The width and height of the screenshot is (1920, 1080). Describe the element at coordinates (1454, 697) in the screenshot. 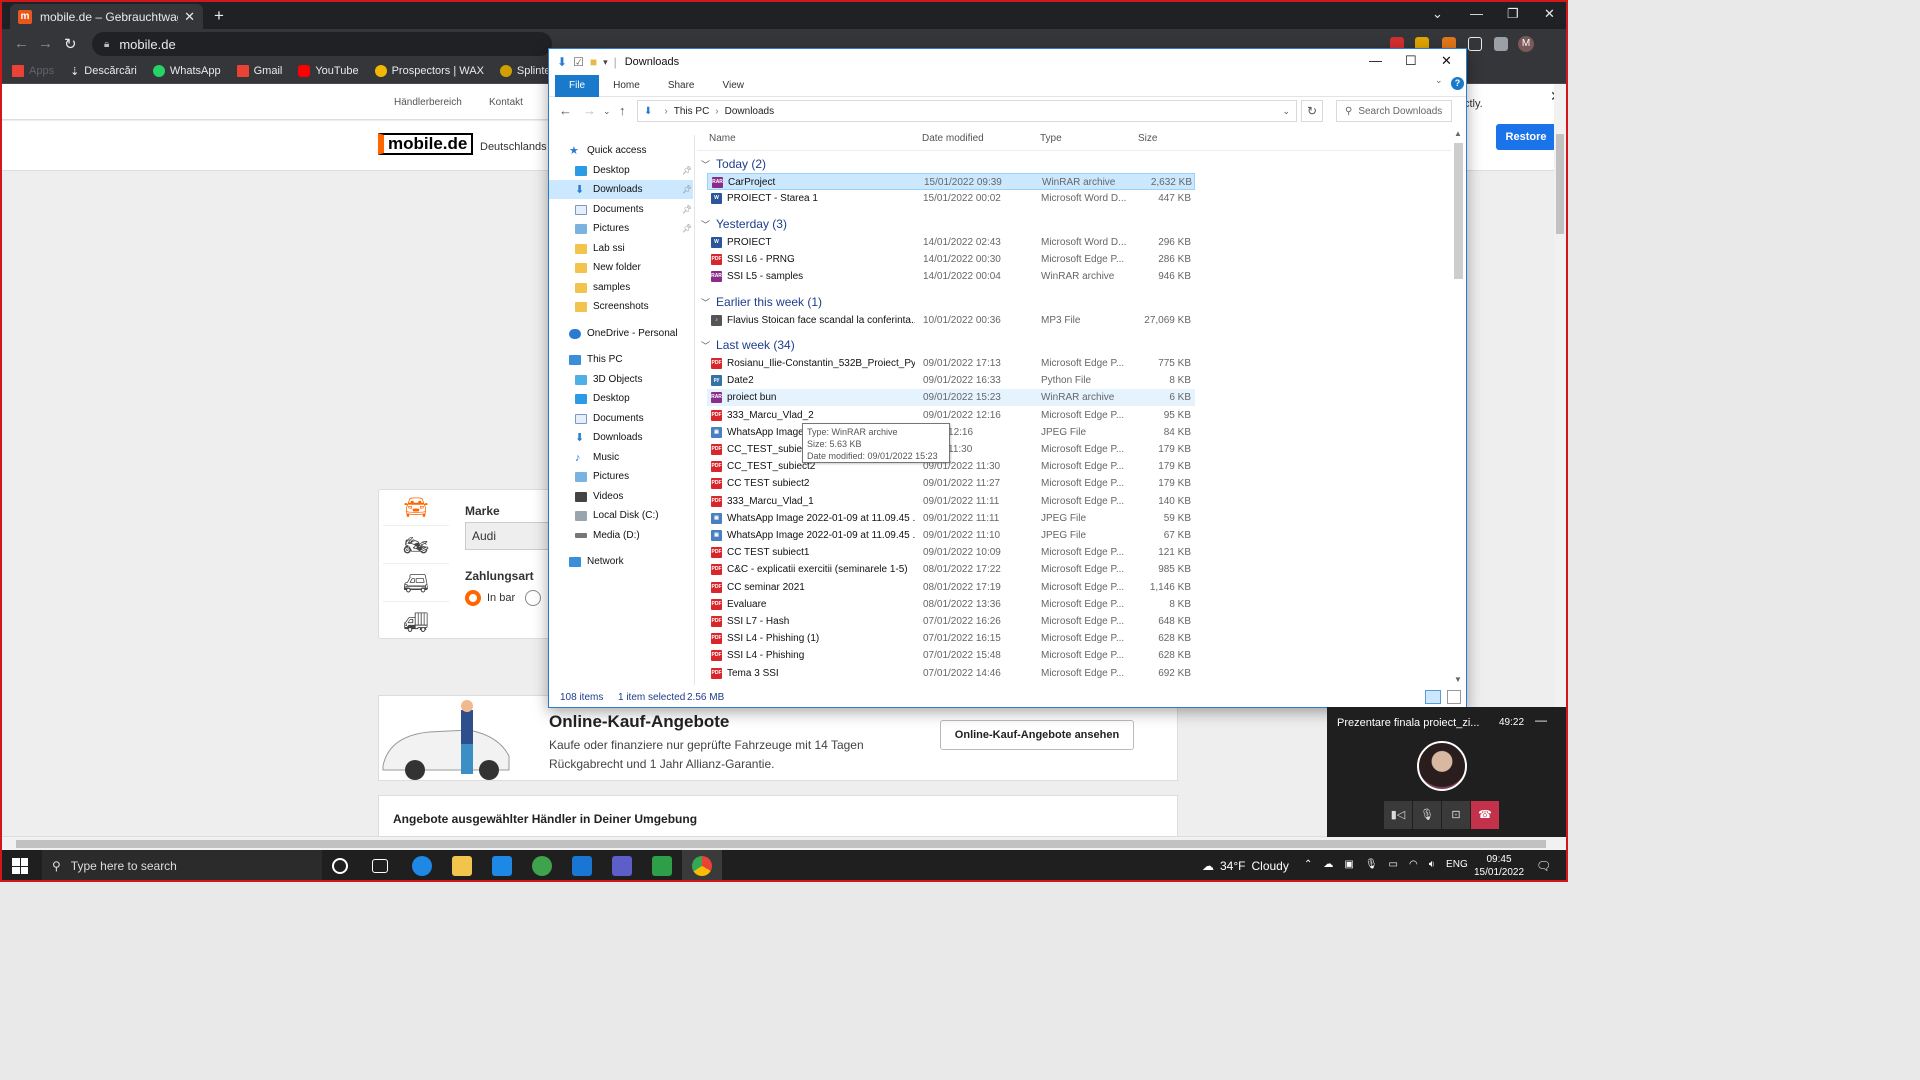

I see `large-icons-view-icon` at that location.